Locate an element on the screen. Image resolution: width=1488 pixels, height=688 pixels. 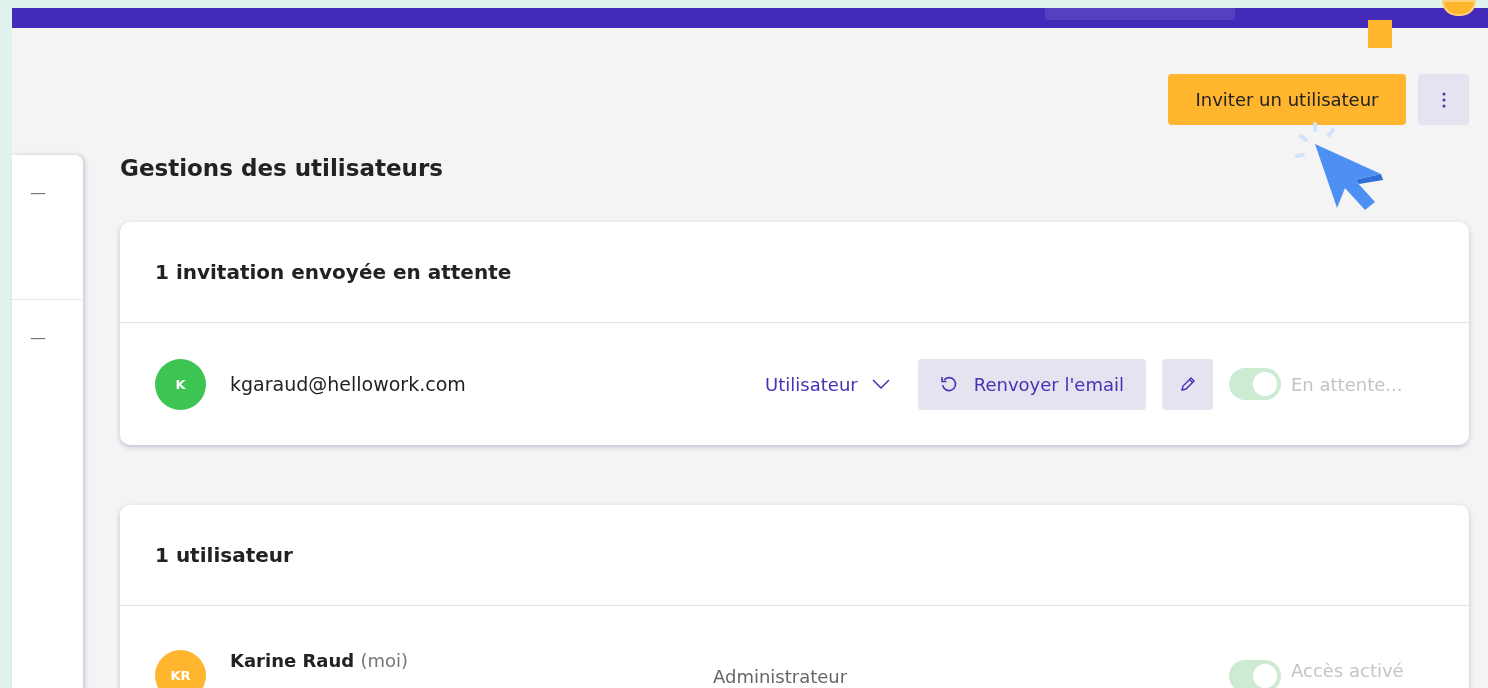
more-vertical-icon is located at coordinates (1443, 99).